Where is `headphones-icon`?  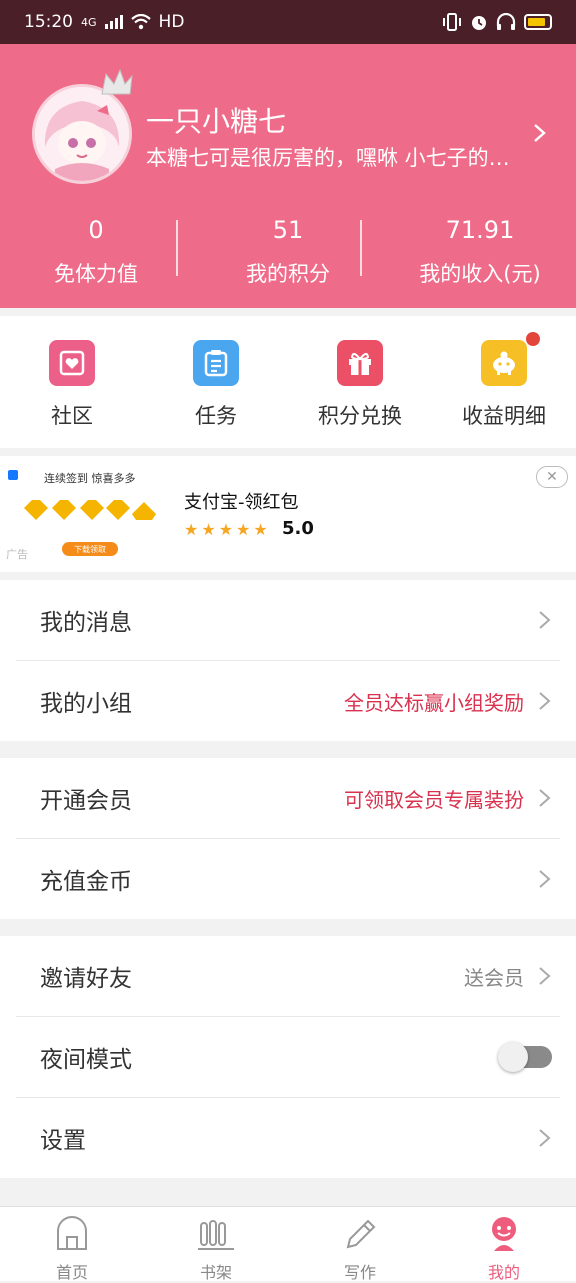 headphones-icon is located at coordinates (506, 21).